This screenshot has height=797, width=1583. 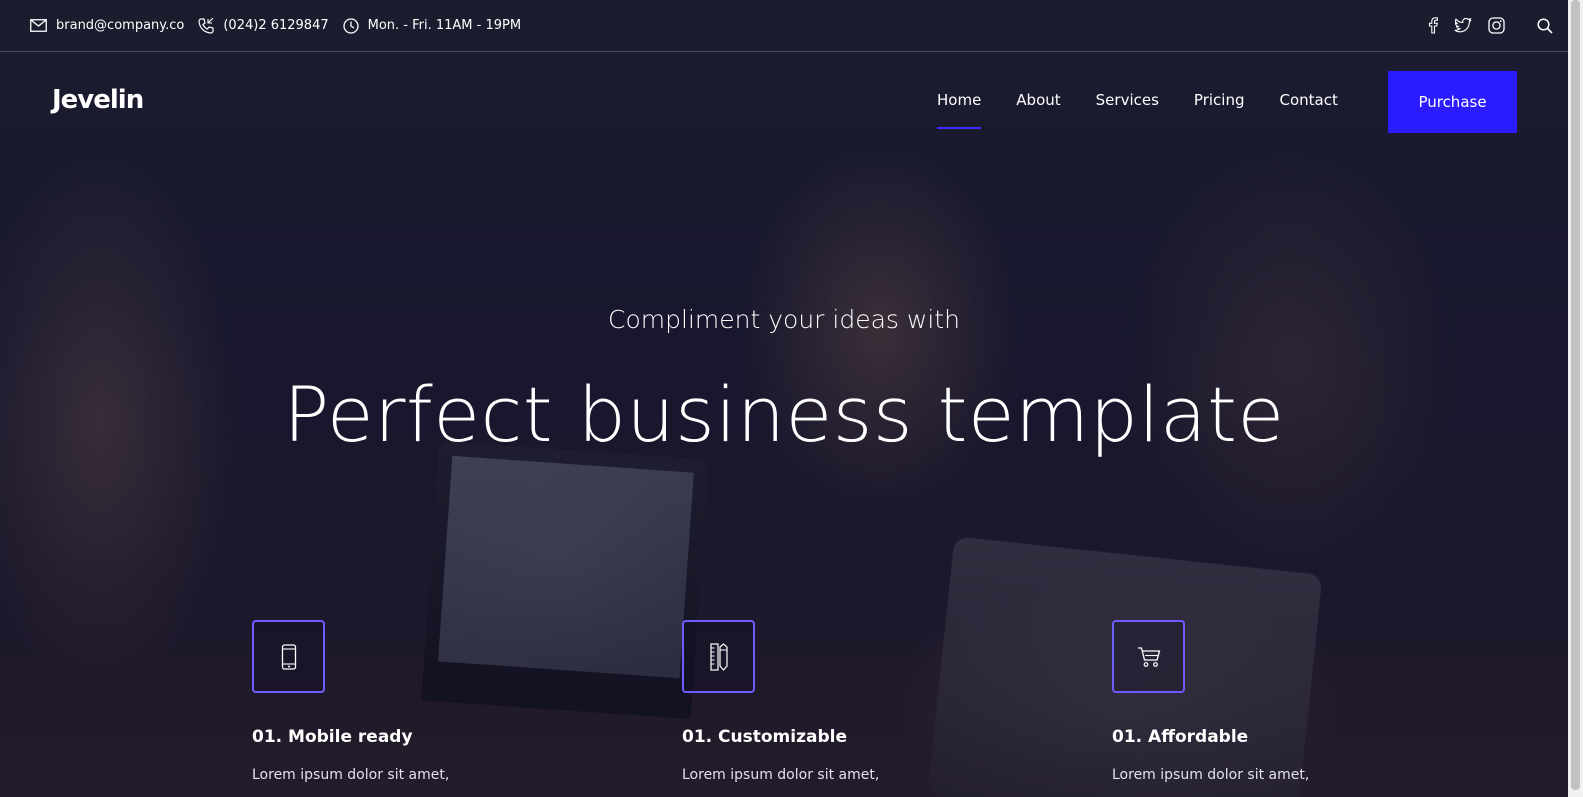 I want to click on shopping-cart-icon, so click(x=1148, y=656).